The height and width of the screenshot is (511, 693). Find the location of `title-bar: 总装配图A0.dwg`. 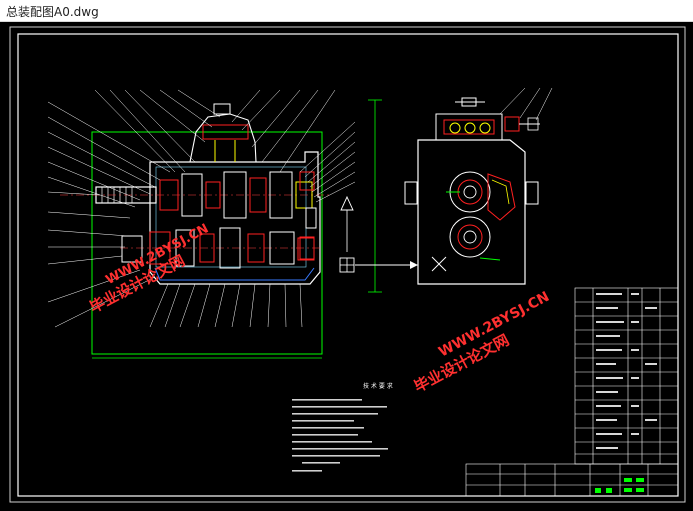

title-bar: 总装配图A0.dwg is located at coordinates (346, 11).